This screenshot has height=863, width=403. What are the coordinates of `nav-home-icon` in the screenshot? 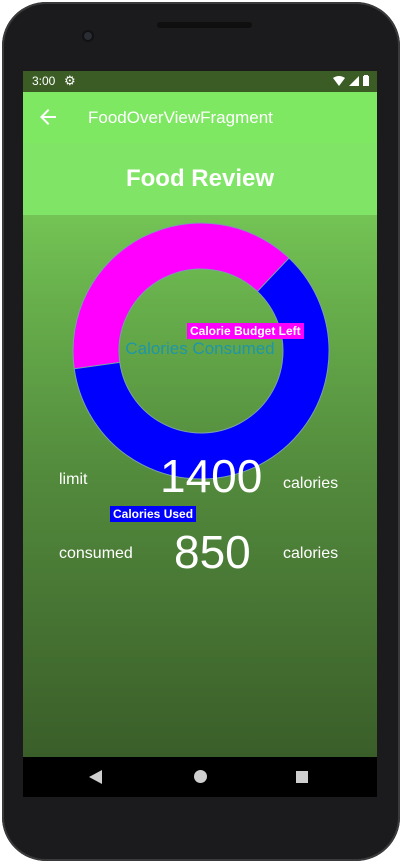 It's located at (200, 776).